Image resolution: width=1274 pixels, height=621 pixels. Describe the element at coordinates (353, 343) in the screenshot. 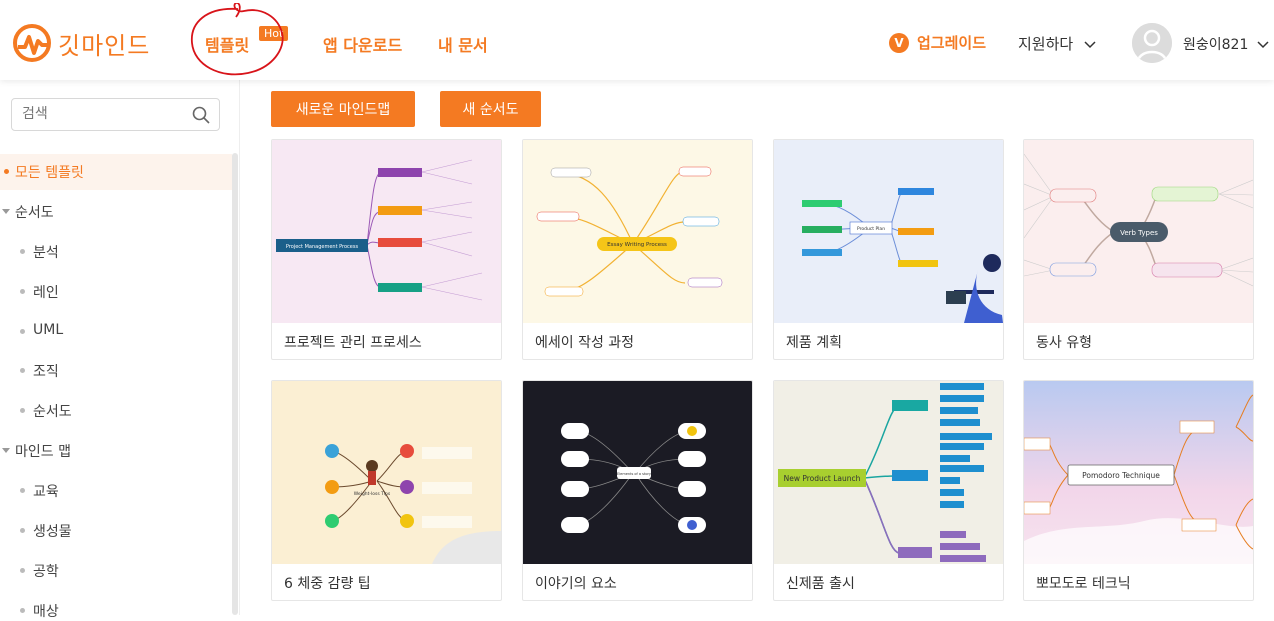

I see `template-title: 프로젝트 관리 프로세스` at that location.